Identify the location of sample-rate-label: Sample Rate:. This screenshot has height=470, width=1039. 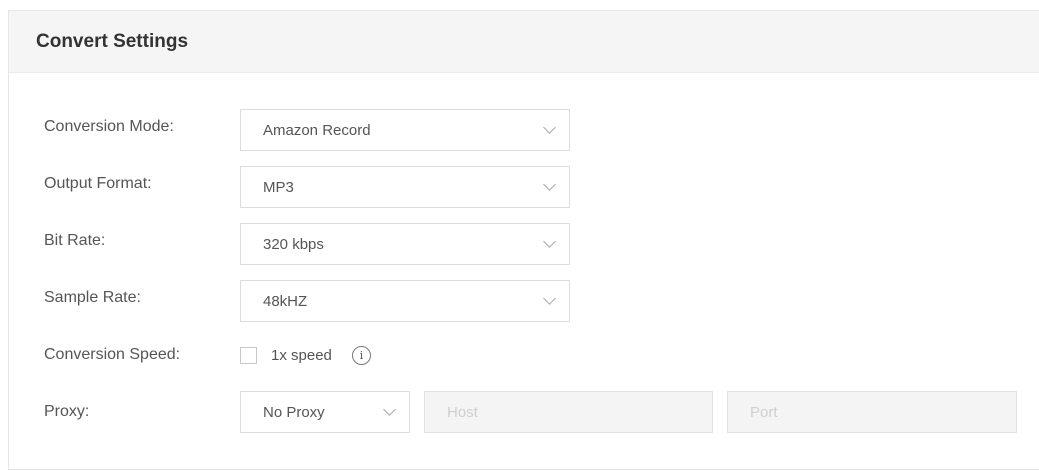
(92, 297).